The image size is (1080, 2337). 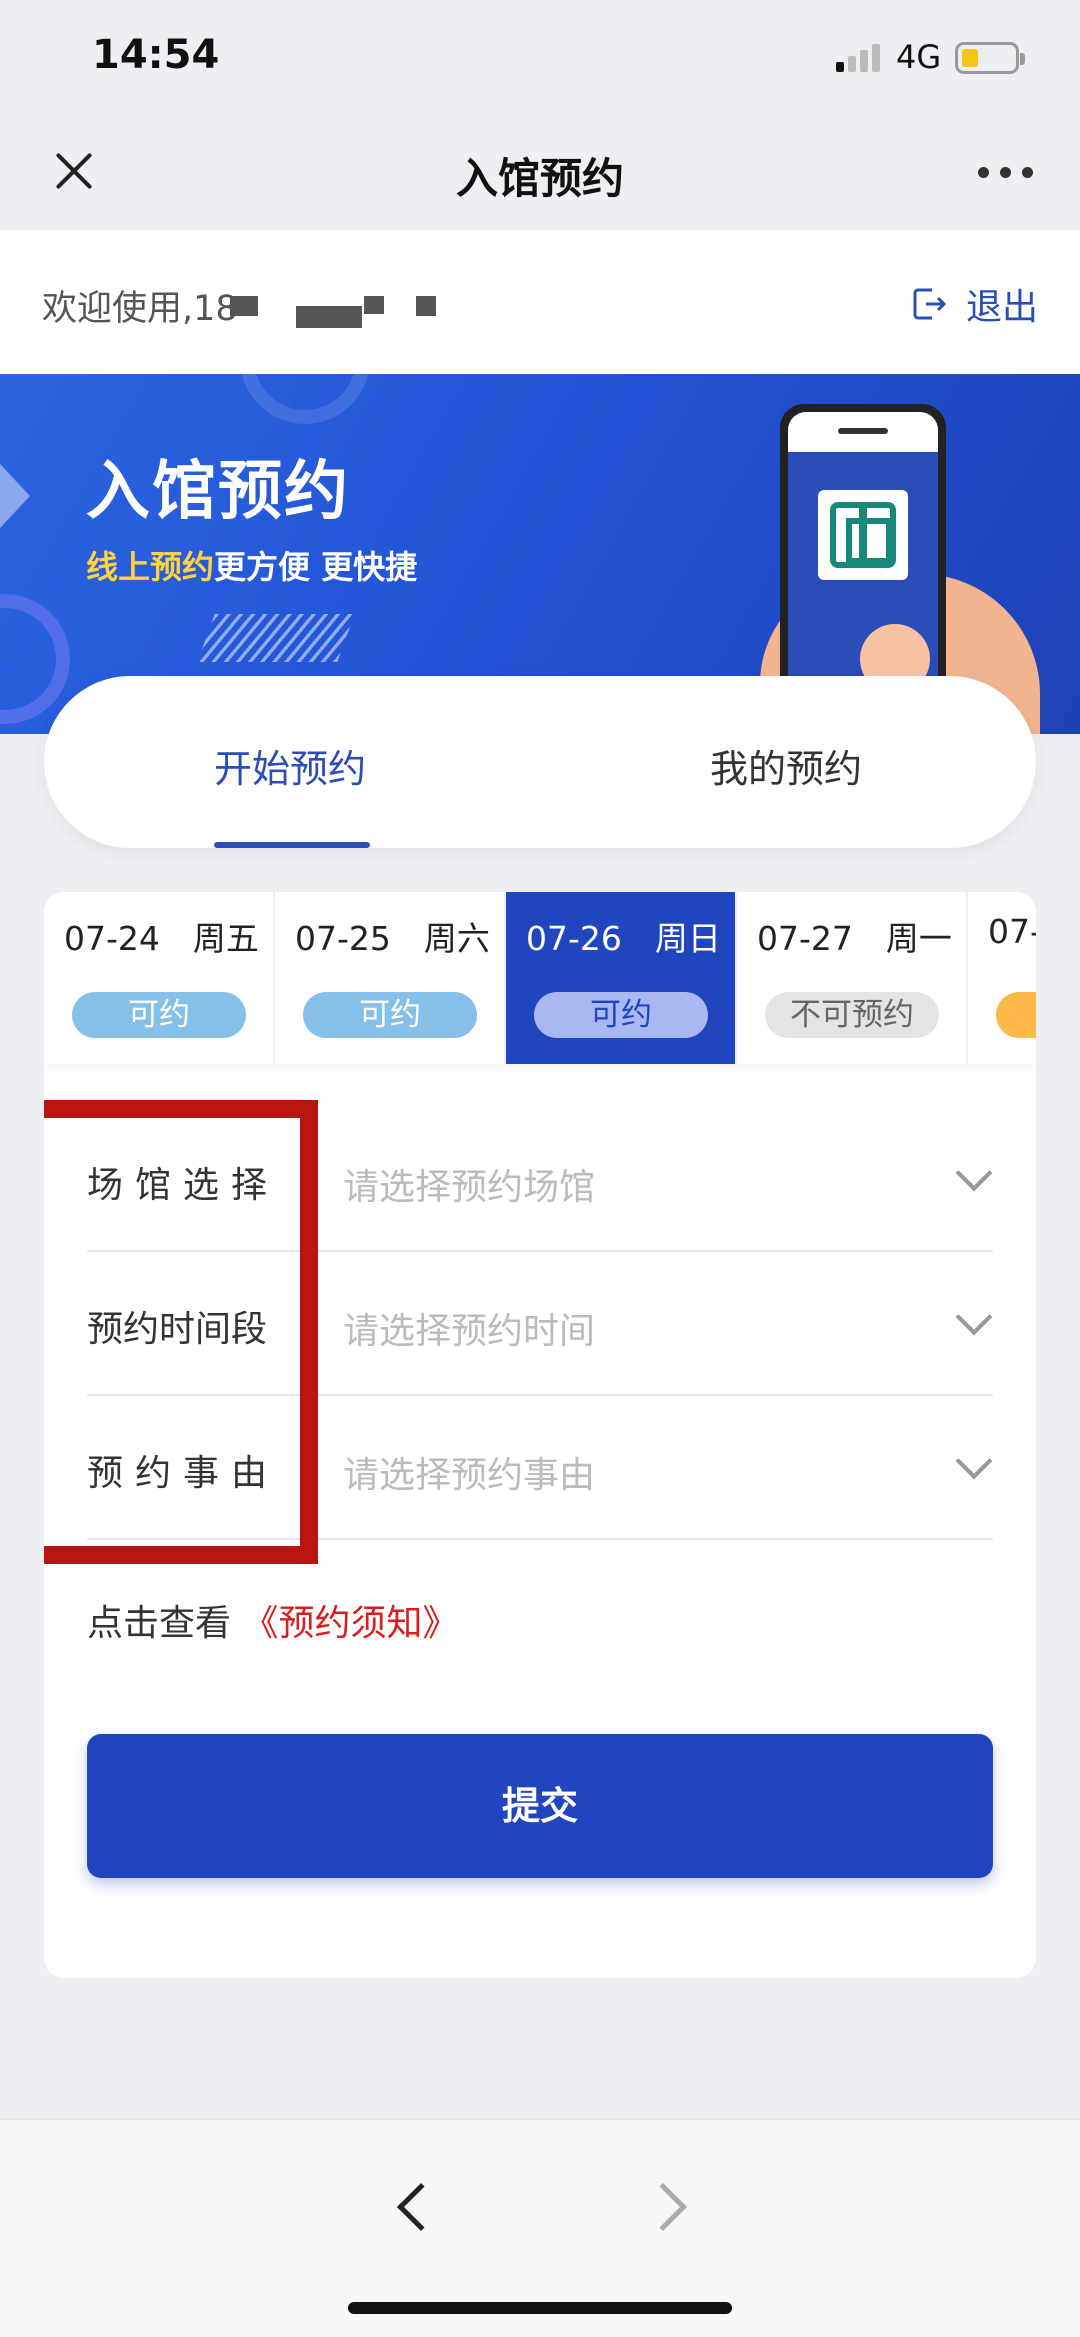 I want to click on venue-label: 场馆选择, so click(x=183, y=1185).